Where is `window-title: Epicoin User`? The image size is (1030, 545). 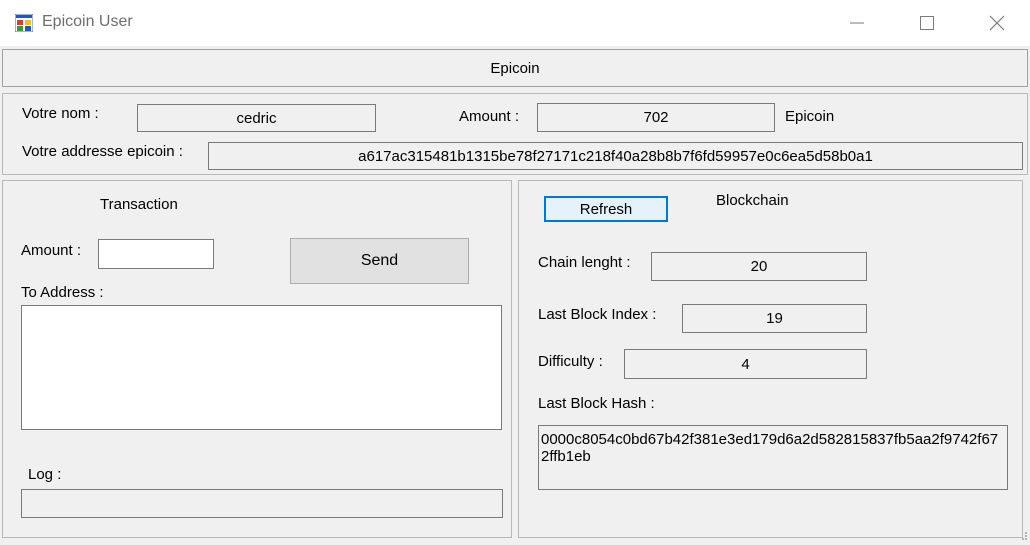
window-title: Epicoin User is located at coordinates (87, 21).